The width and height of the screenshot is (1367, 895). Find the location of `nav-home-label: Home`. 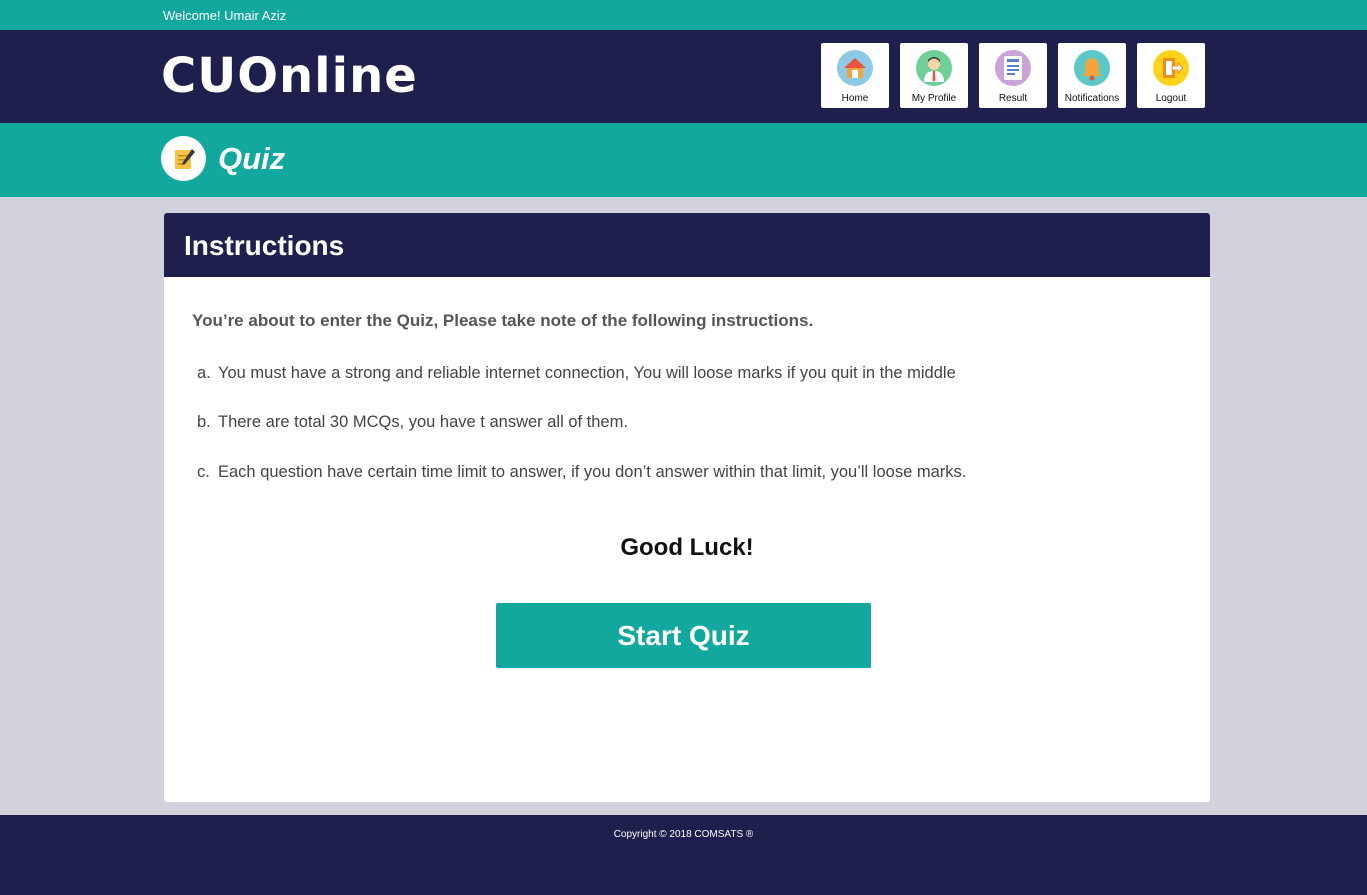

nav-home-label: Home is located at coordinates (855, 98).